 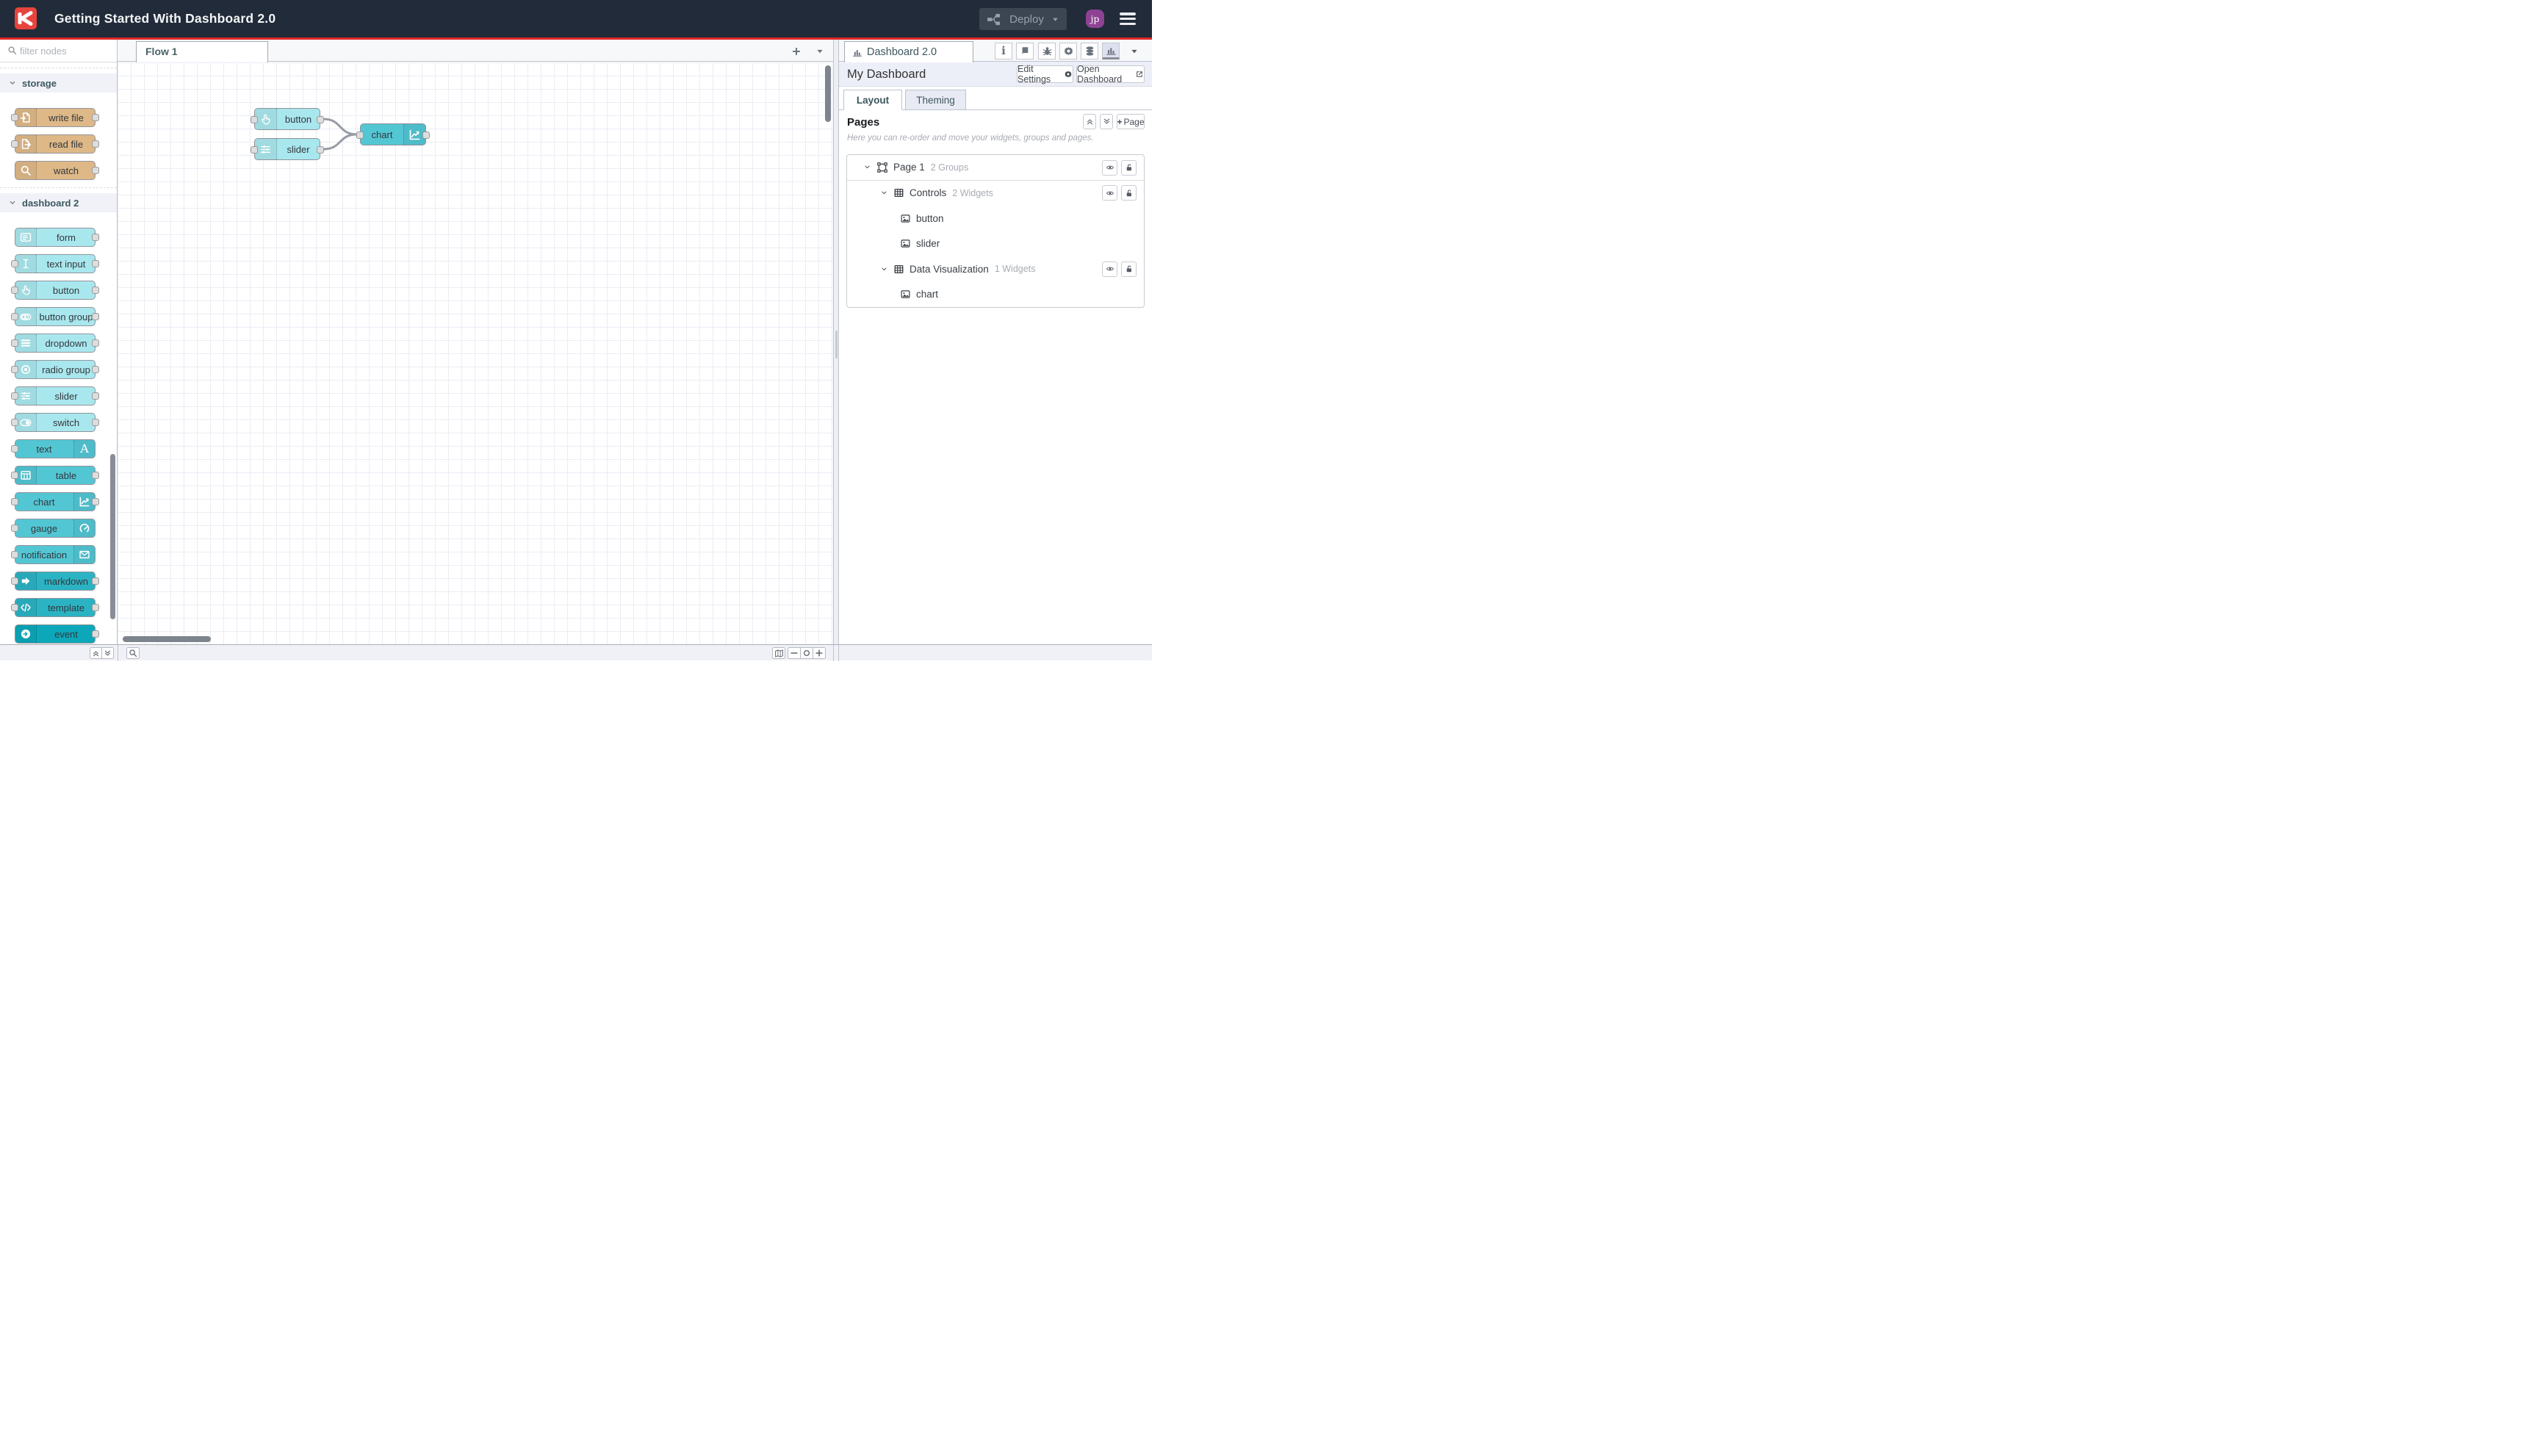 I want to click on tree-row-widget-button: button, so click(x=995, y=218).